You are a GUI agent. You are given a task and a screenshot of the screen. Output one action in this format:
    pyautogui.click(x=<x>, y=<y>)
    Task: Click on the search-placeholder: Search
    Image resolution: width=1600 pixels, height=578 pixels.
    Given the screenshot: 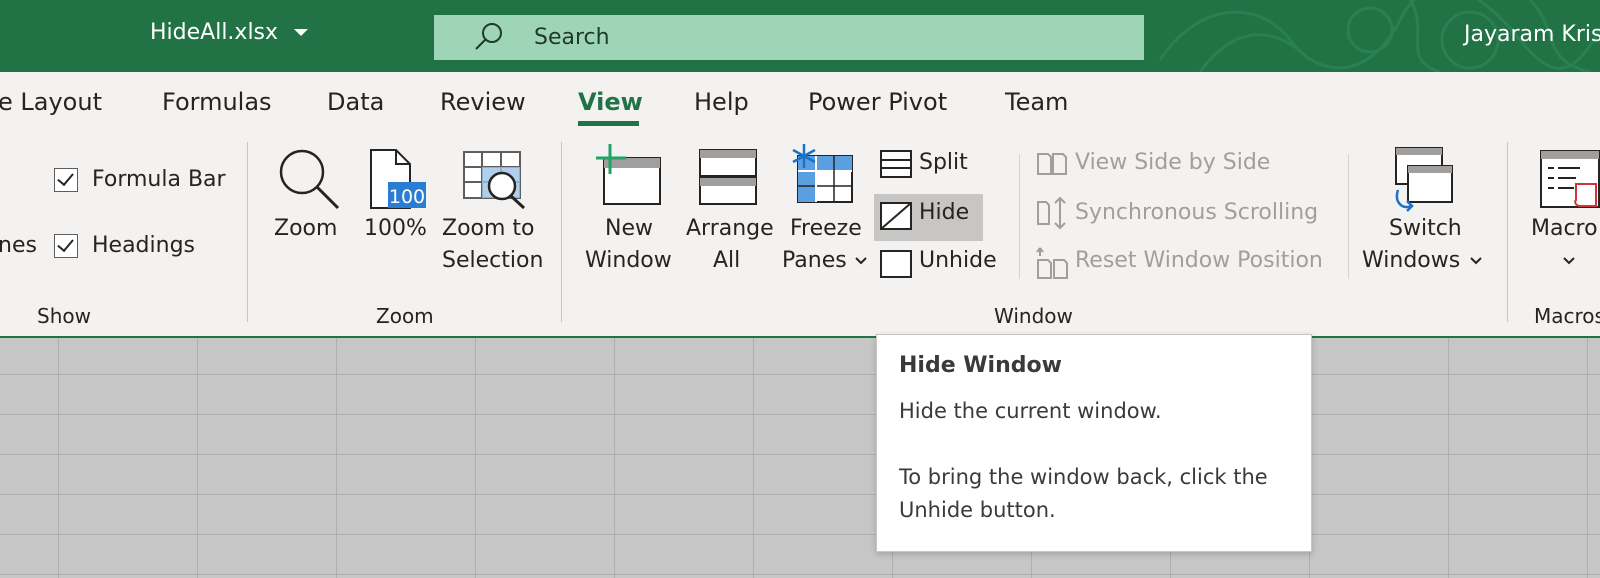 What is the action you would take?
    pyautogui.click(x=572, y=37)
    